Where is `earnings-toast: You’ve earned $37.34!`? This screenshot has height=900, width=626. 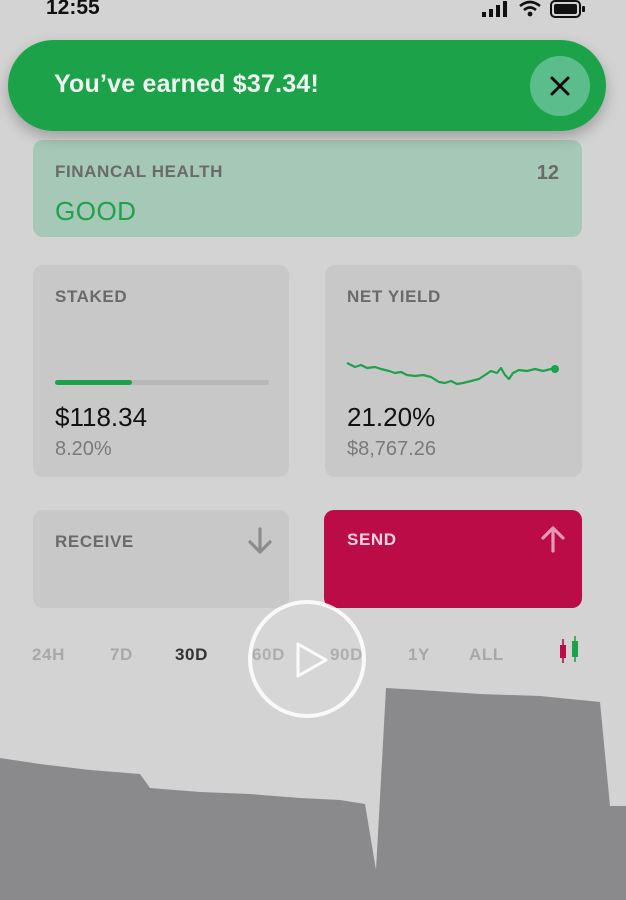 earnings-toast: You’ve earned $37.34! is located at coordinates (307, 85).